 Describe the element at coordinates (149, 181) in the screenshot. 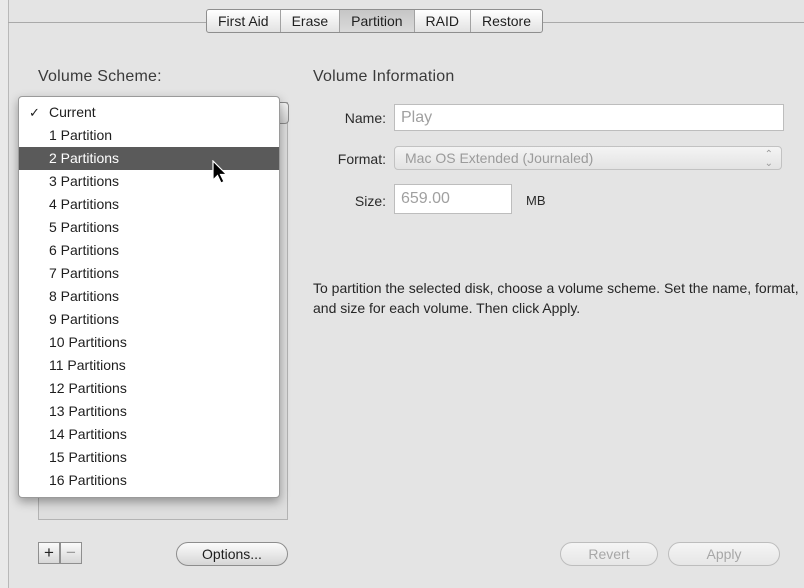

I see `volume-scheme-option: 3 Partitions` at that location.